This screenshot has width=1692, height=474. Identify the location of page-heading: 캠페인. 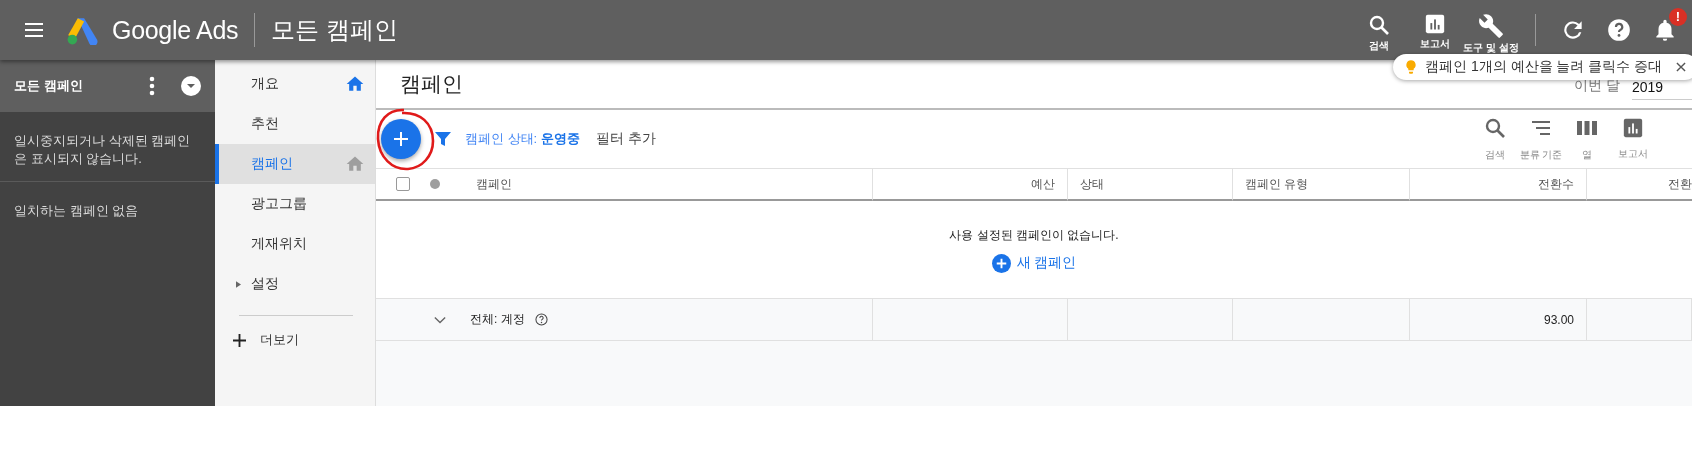
(432, 84).